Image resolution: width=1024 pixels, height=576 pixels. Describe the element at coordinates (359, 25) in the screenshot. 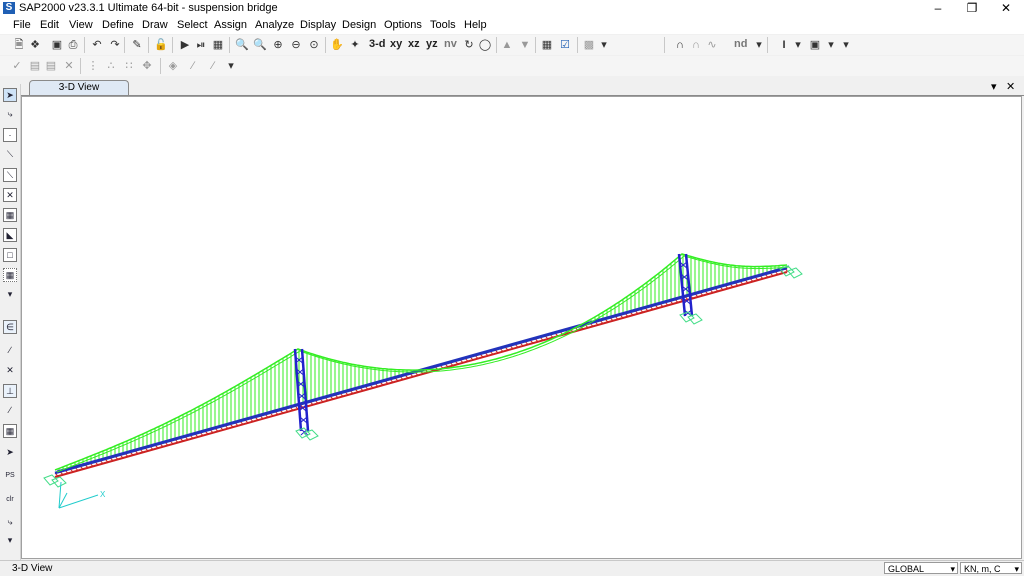

I see `menu-design: Design` at that location.